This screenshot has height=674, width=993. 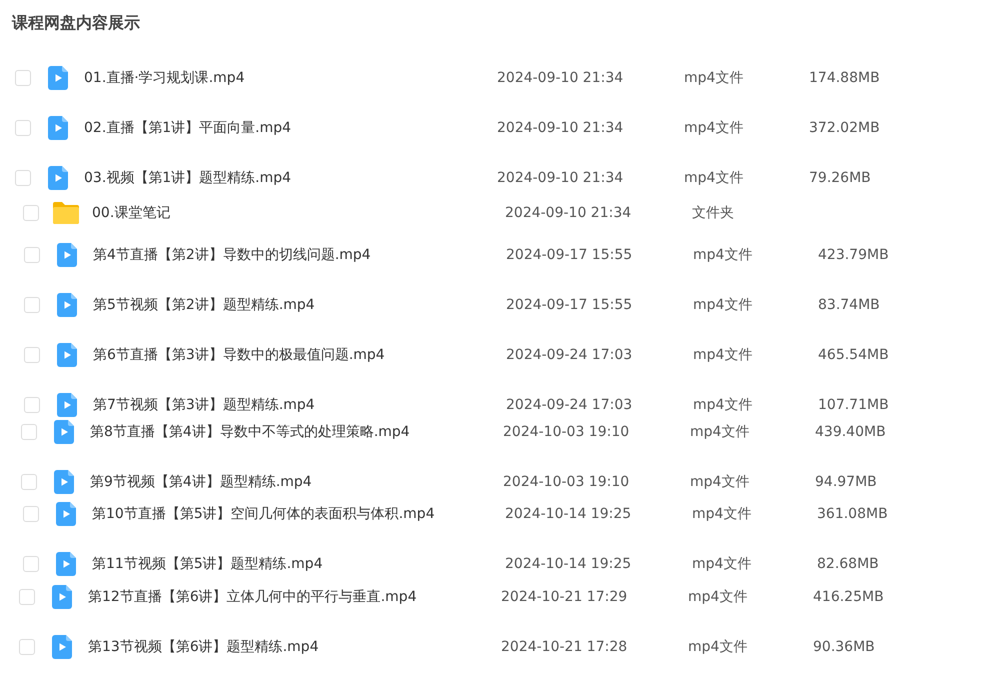 What do you see at coordinates (564, 597) in the screenshot?
I see `modified-date: 2024-10-21 17:29` at bounding box center [564, 597].